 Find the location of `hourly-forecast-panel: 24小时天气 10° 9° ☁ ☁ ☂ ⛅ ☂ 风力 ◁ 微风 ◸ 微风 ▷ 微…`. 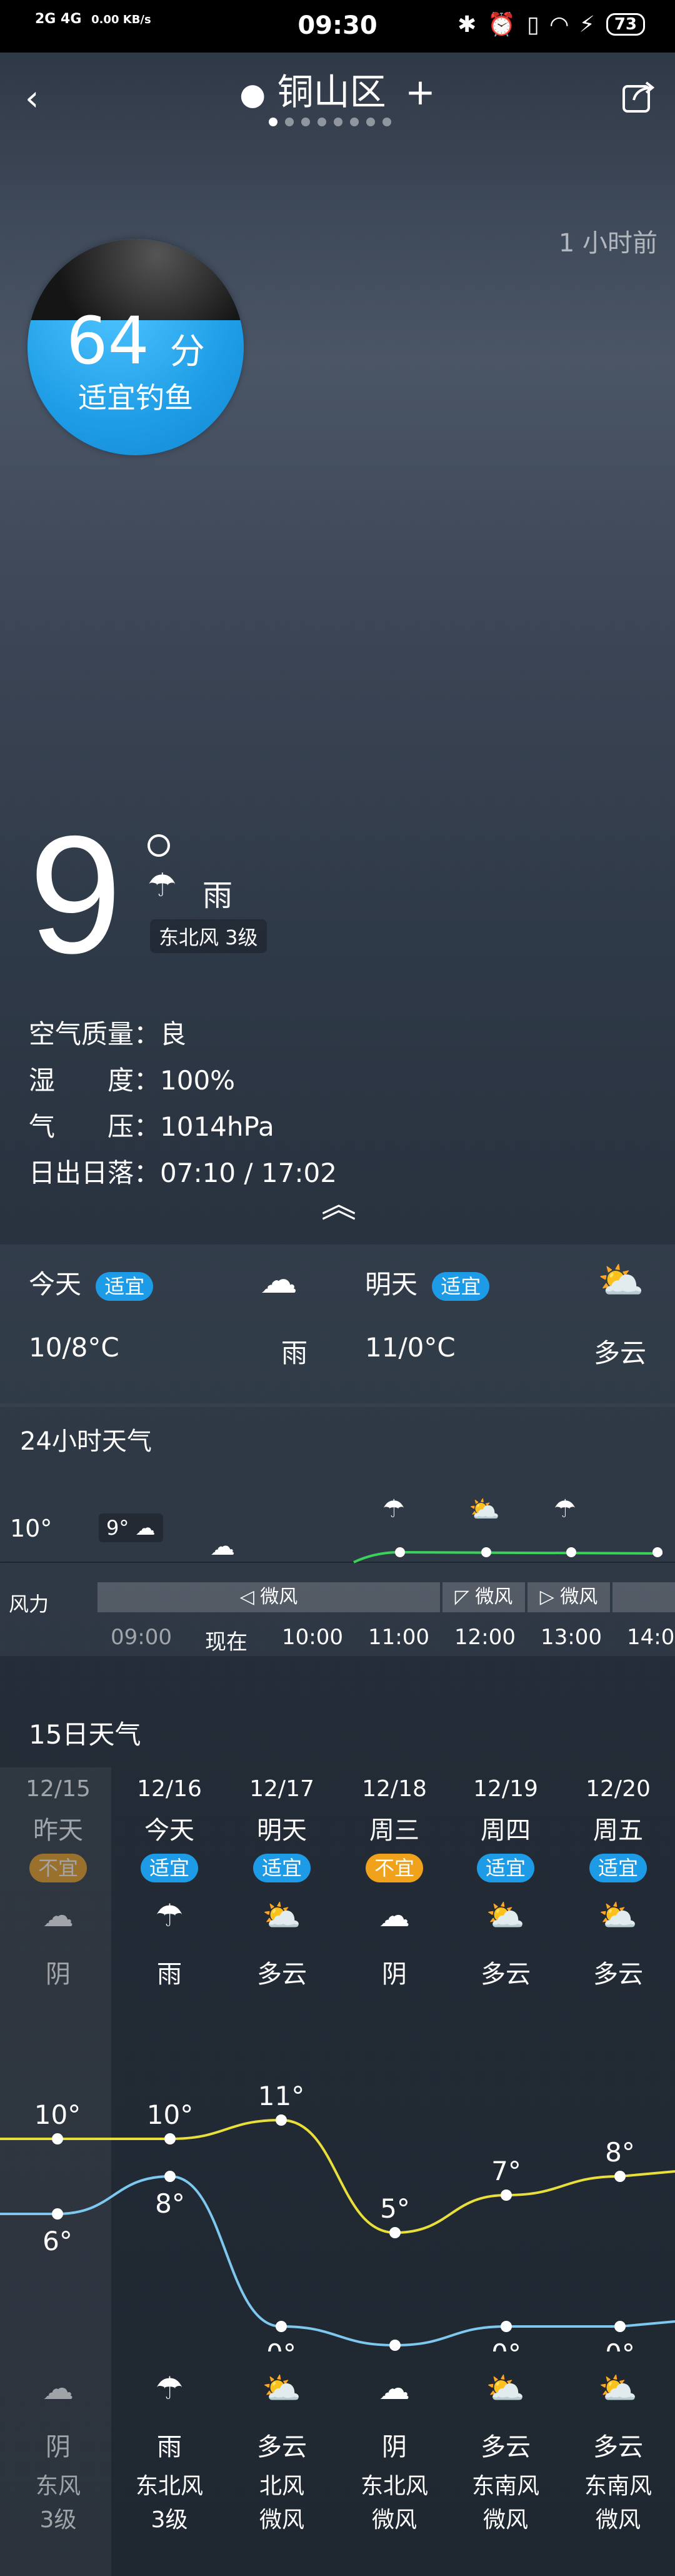

hourly-forecast-panel: 24小时天气 10° 9° ☁ ☁ ☂ ⛅ ☂ 风力 ◁ 微风 ◸ 微风 ▷ 微… is located at coordinates (337, 1529).